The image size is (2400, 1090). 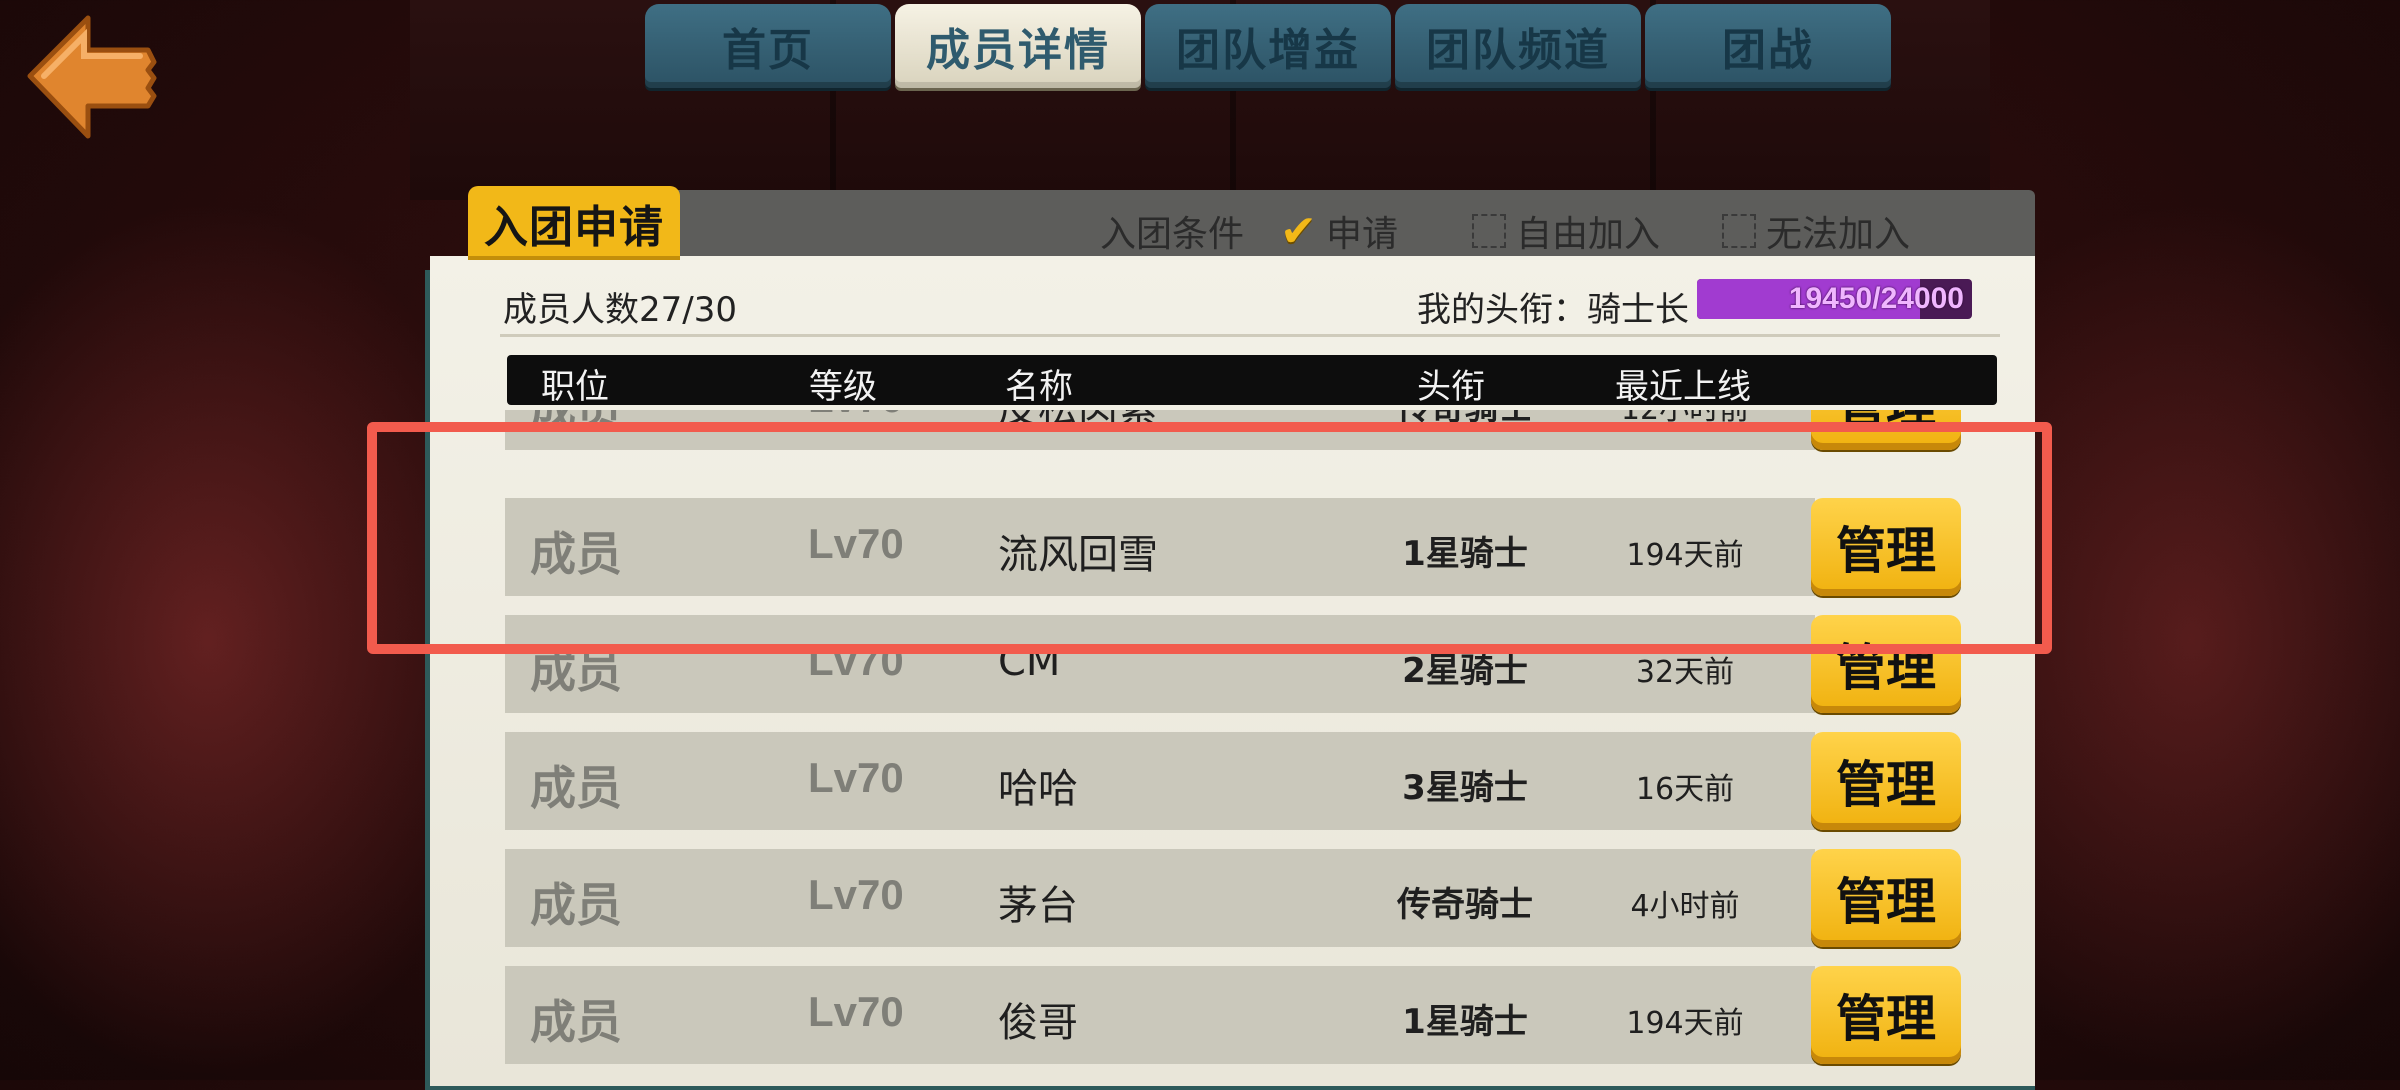 I want to click on row-name: 茅台, so click(x=1038, y=906).